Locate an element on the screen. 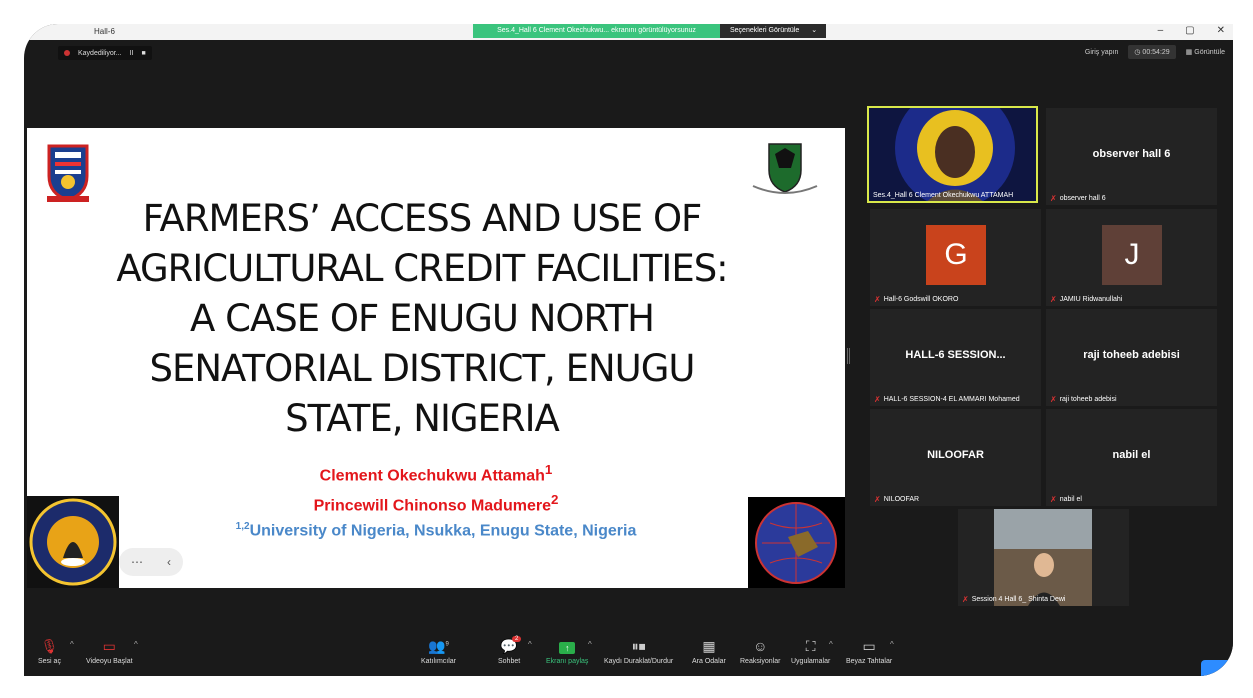  whiteboard-label: Beyaz Tahtalar is located at coordinates (869, 661).